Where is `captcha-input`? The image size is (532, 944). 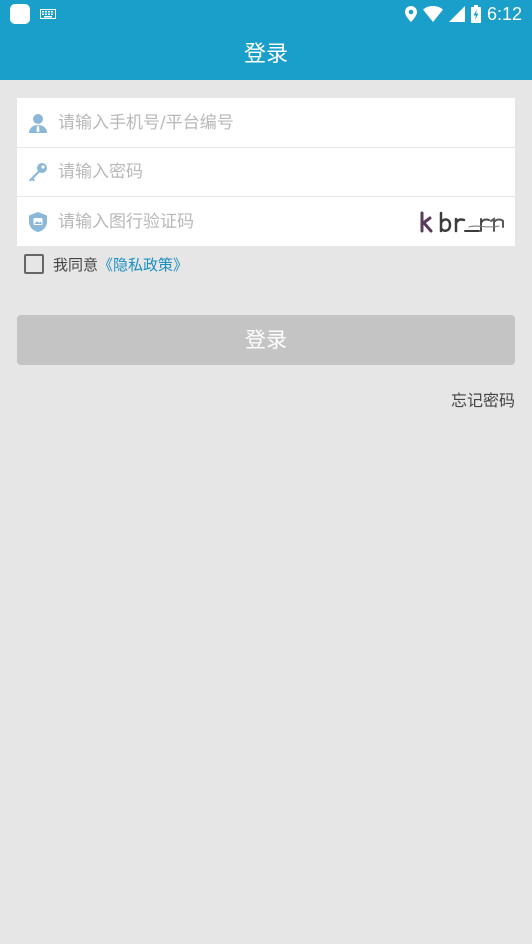 captcha-input is located at coordinates (228, 221).